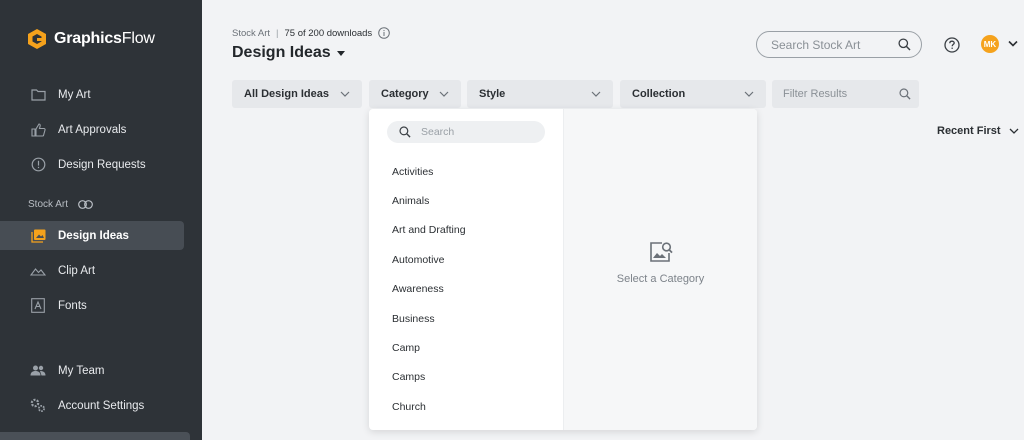  Describe the element at coordinates (384, 33) in the screenshot. I see `info-icon` at that location.